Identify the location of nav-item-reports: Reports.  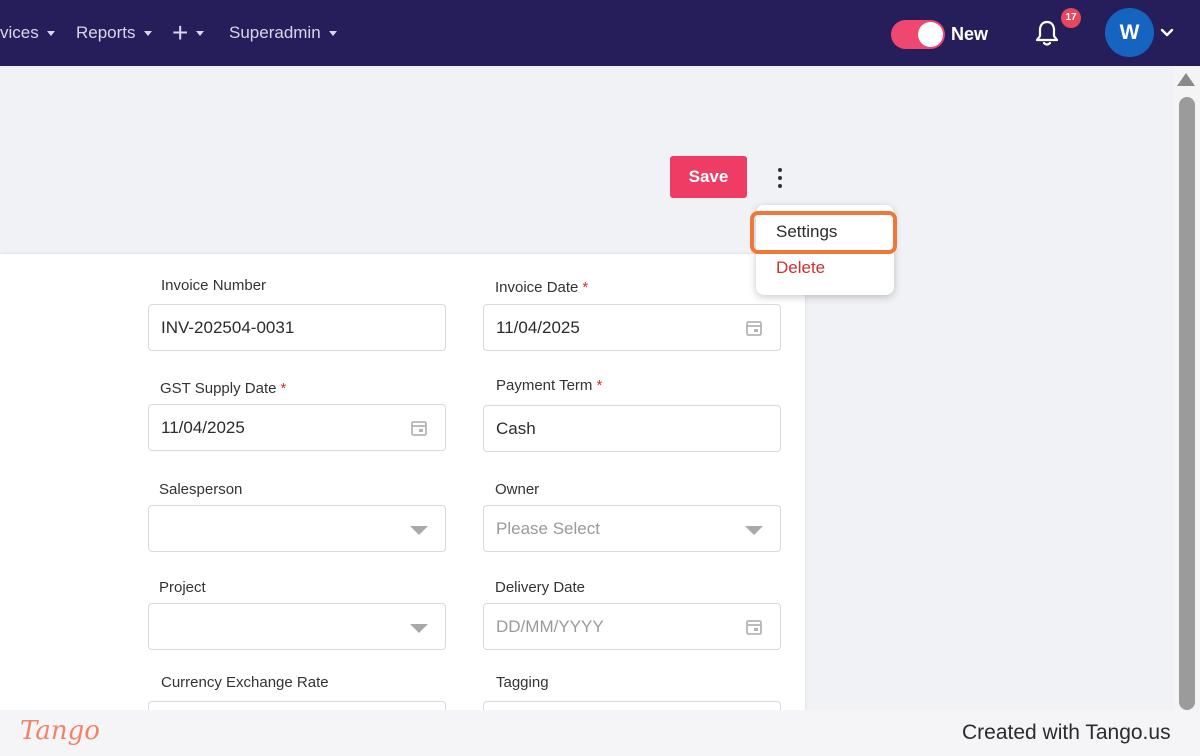
(114, 33).